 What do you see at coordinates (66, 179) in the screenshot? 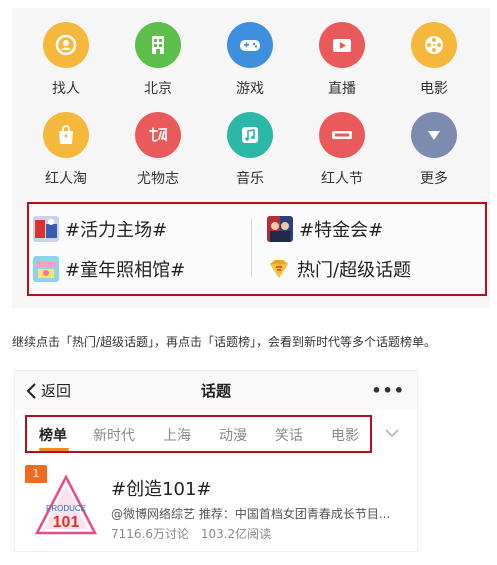
I see `grid-item-label: 红人淘` at bounding box center [66, 179].